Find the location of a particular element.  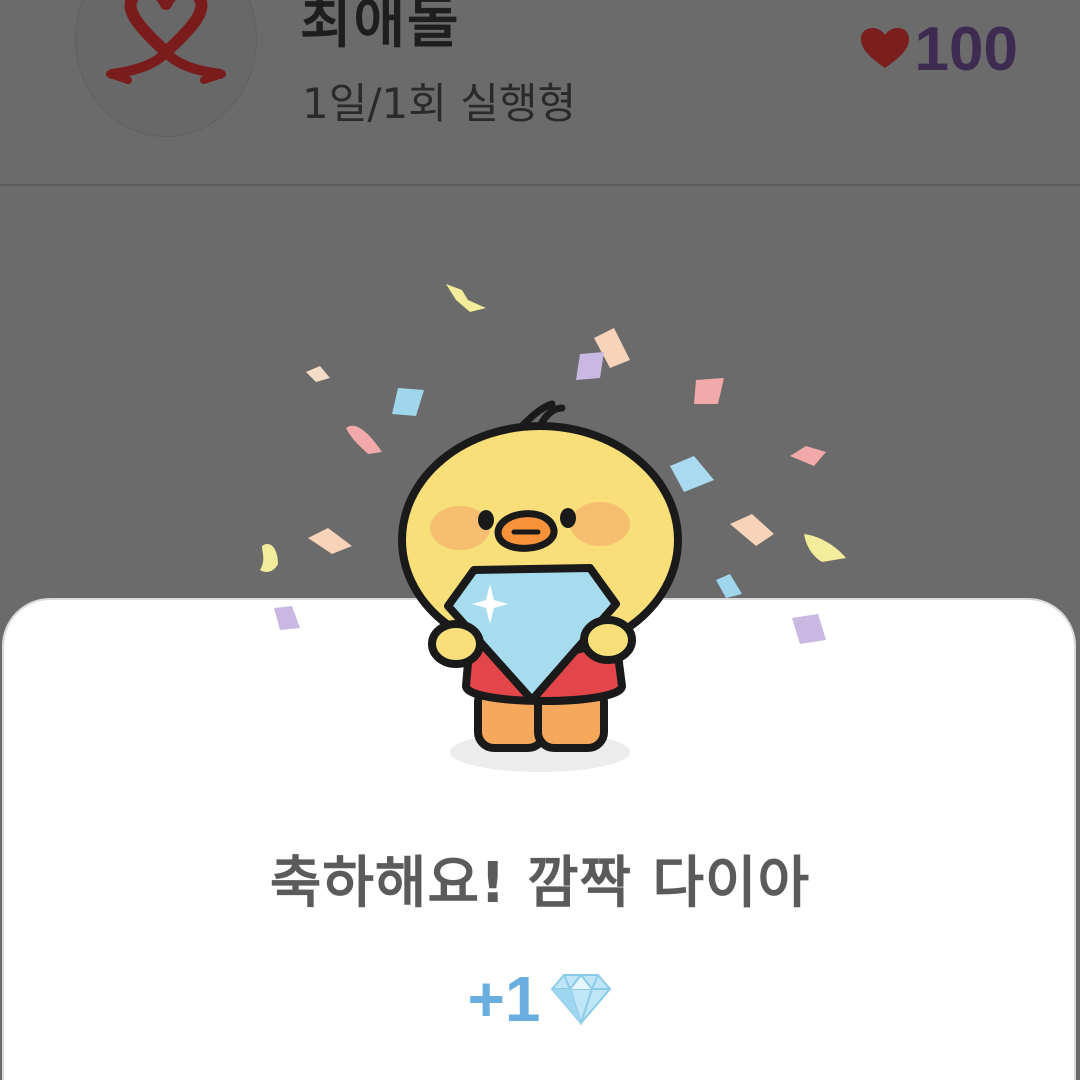

reward-amount: +1 is located at coordinates (504, 999).